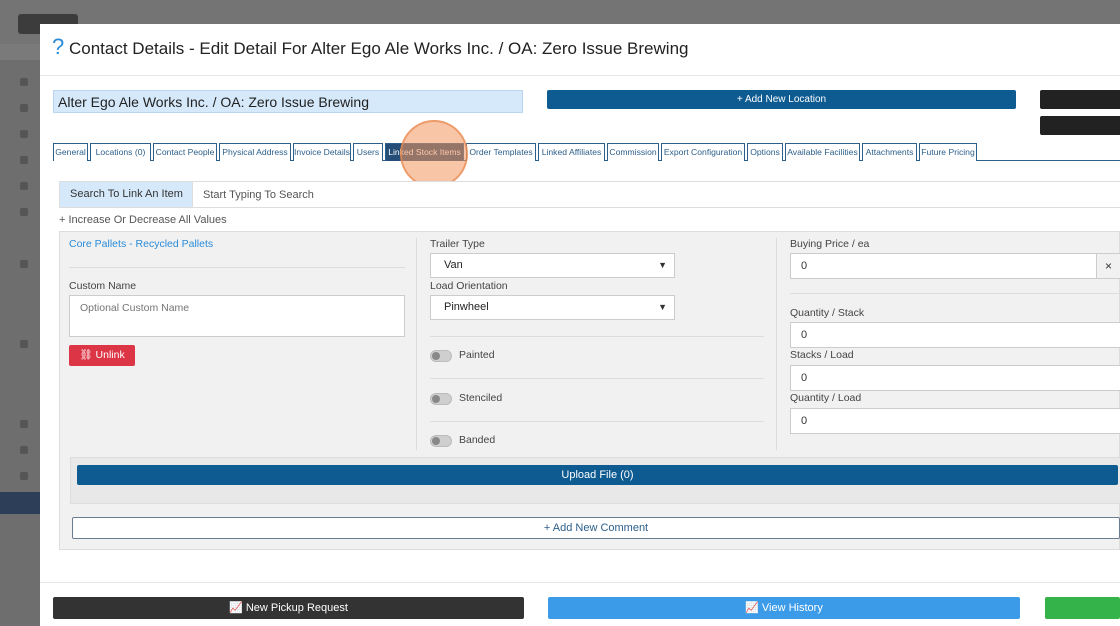  I want to click on tab-general: General, so click(70, 152).